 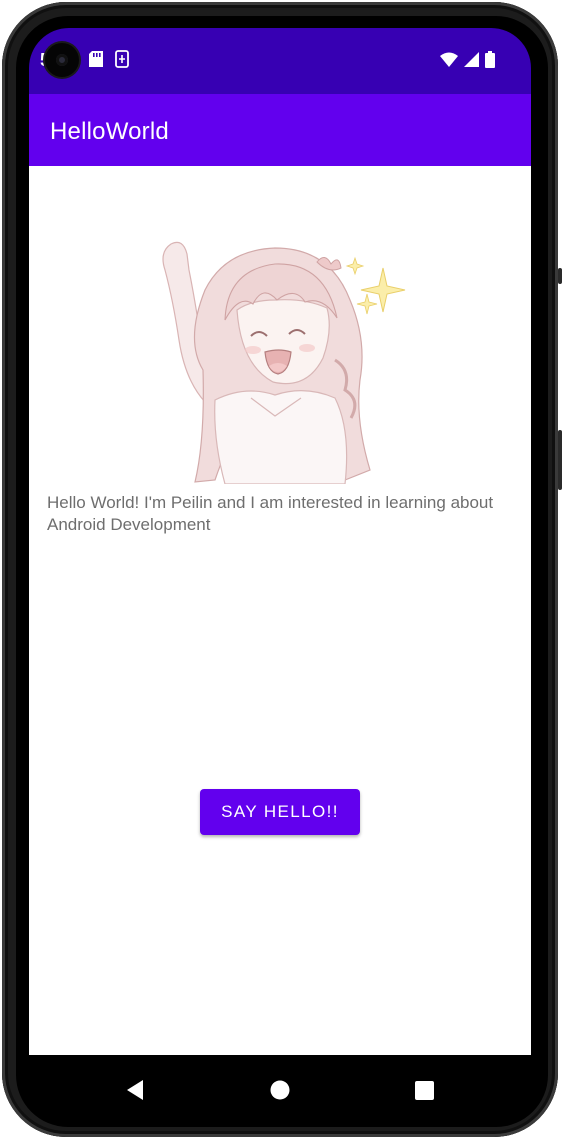 I want to click on sim-icon, so click(x=122, y=61).